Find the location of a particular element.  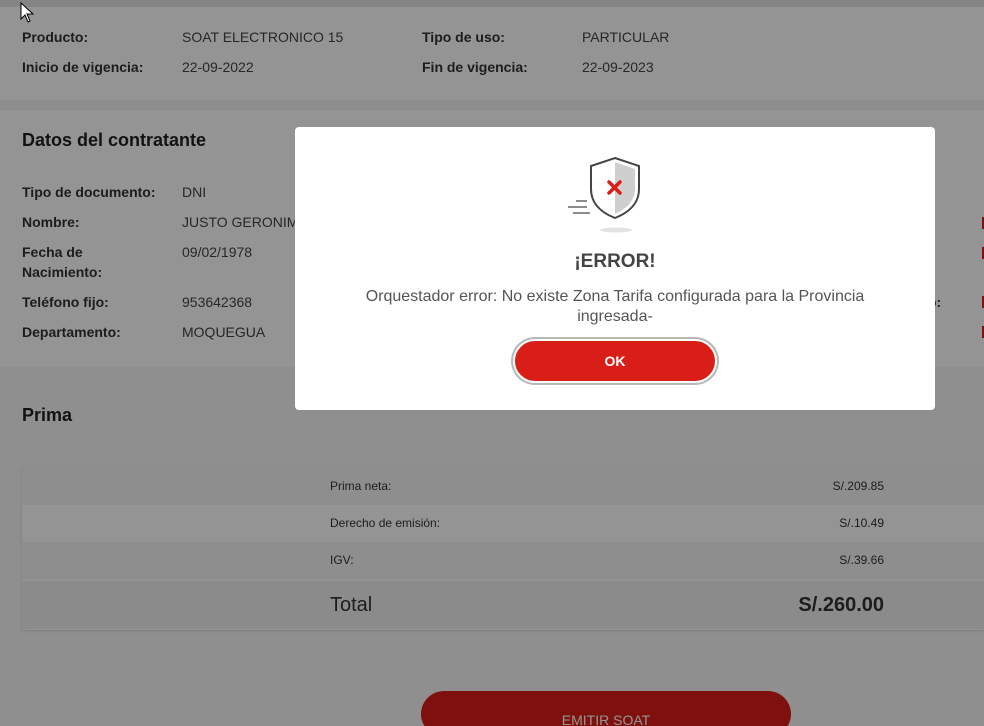

dialog-title: ¡ERROR! is located at coordinates (615, 261).